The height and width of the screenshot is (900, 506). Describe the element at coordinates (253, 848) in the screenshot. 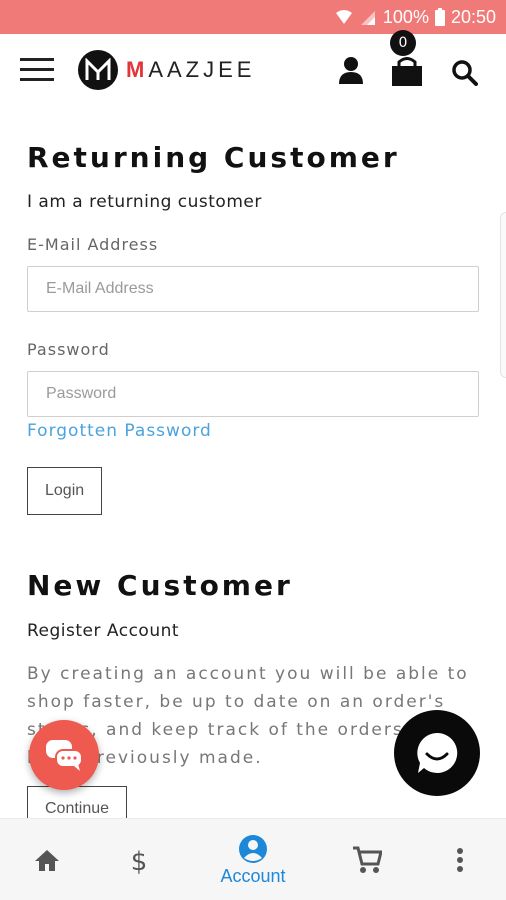

I see `account-circle-icon` at that location.